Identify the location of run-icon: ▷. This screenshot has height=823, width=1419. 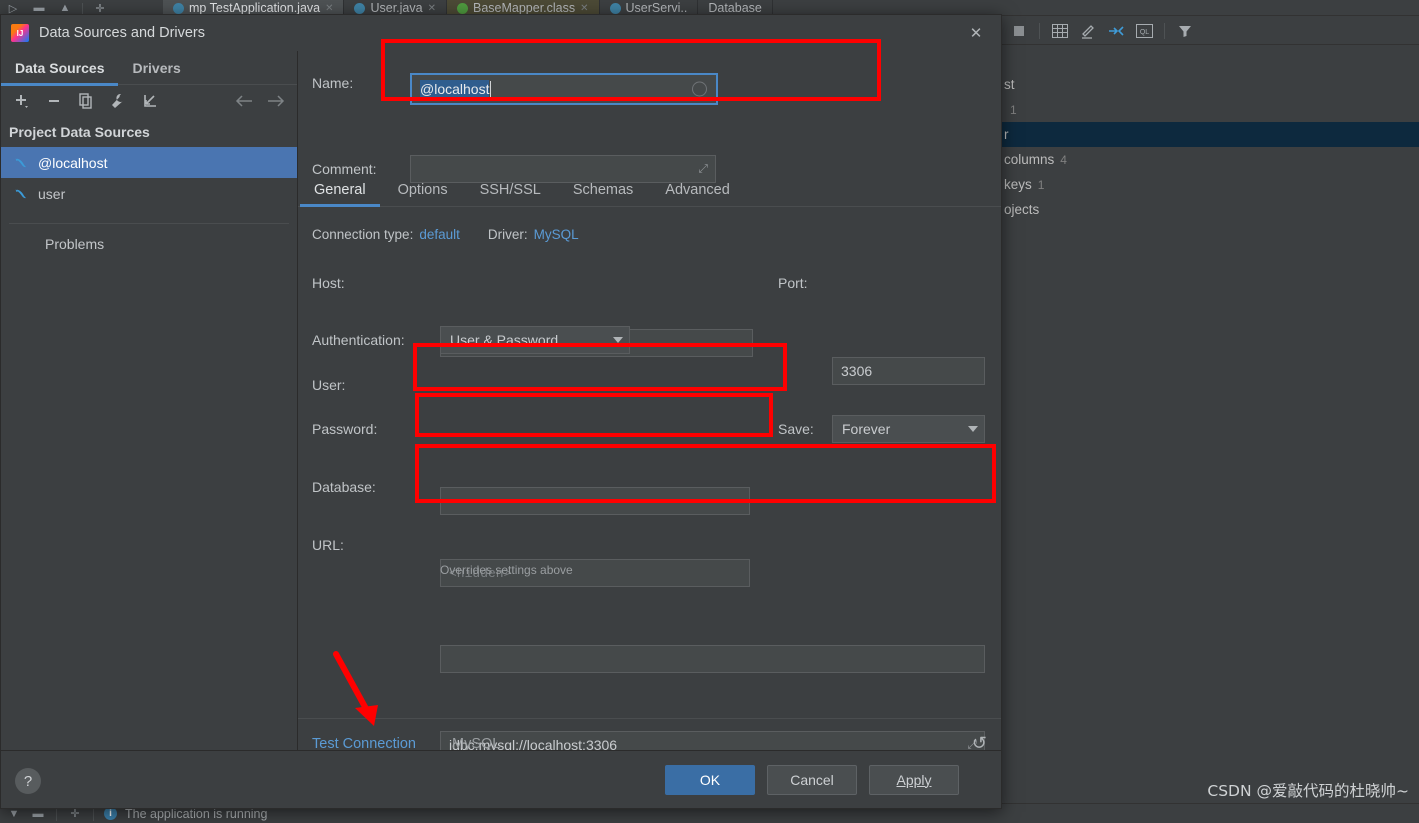
(13, 8).